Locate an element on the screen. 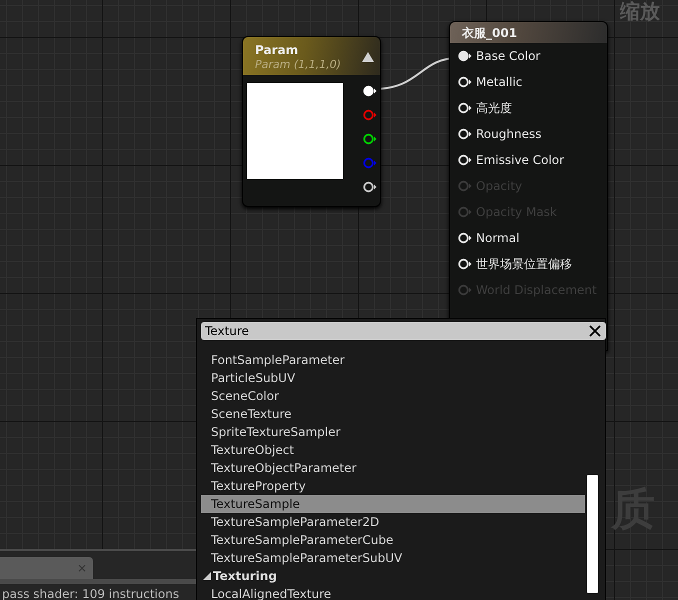 The height and width of the screenshot is (600, 678). node-list-item: TextureObjectParameter is located at coordinates (393, 468).